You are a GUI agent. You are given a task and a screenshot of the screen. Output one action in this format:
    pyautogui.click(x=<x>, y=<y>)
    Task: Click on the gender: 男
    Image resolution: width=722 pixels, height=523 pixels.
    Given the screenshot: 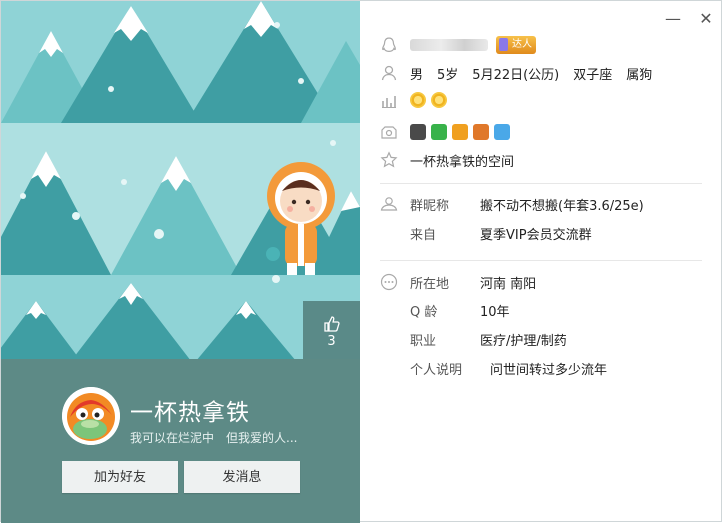 What is the action you would take?
    pyautogui.click(x=417, y=75)
    